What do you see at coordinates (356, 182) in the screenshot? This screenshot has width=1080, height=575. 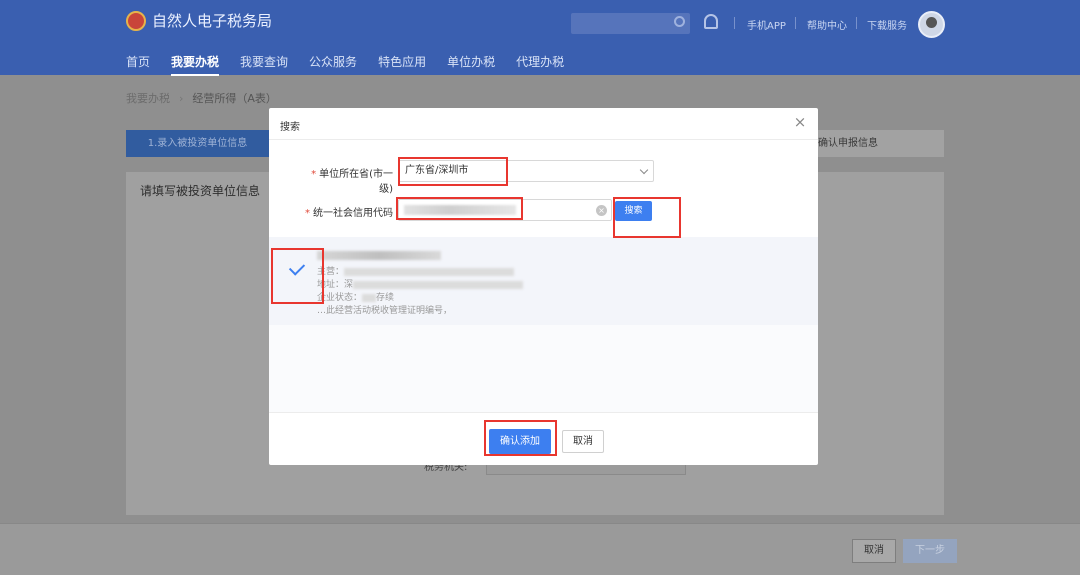 I see `region-label-text: 单位所在省(市一级)` at bounding box center [356, 182].